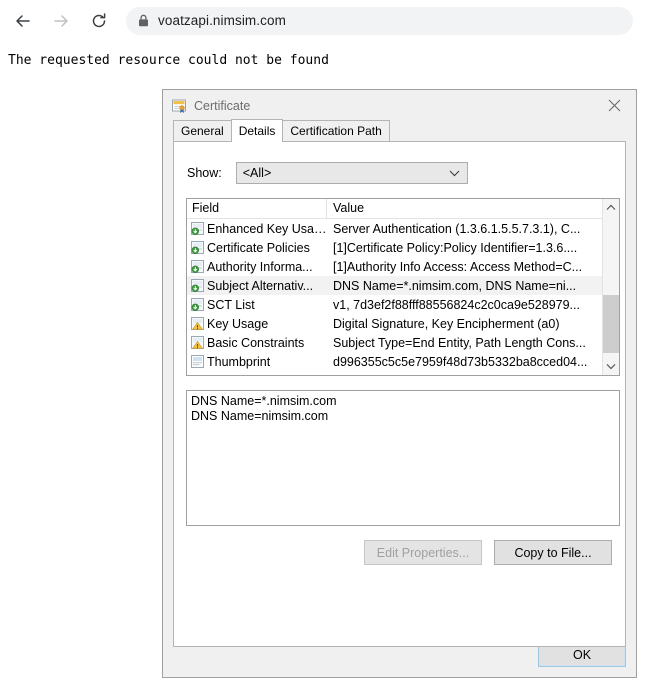 Image resolution: width=647 pixels, height=680 pixels. I want to click on row-field-label: Certificate Policies, so click(258, 247).